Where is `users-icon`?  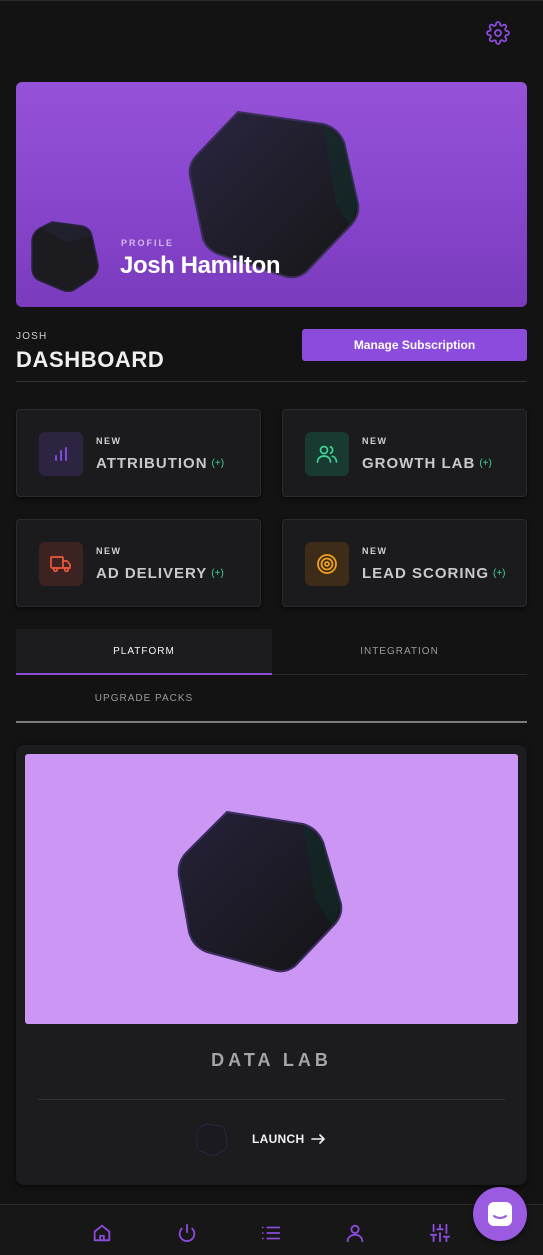 users-icon is located at coordinates (327, 454).